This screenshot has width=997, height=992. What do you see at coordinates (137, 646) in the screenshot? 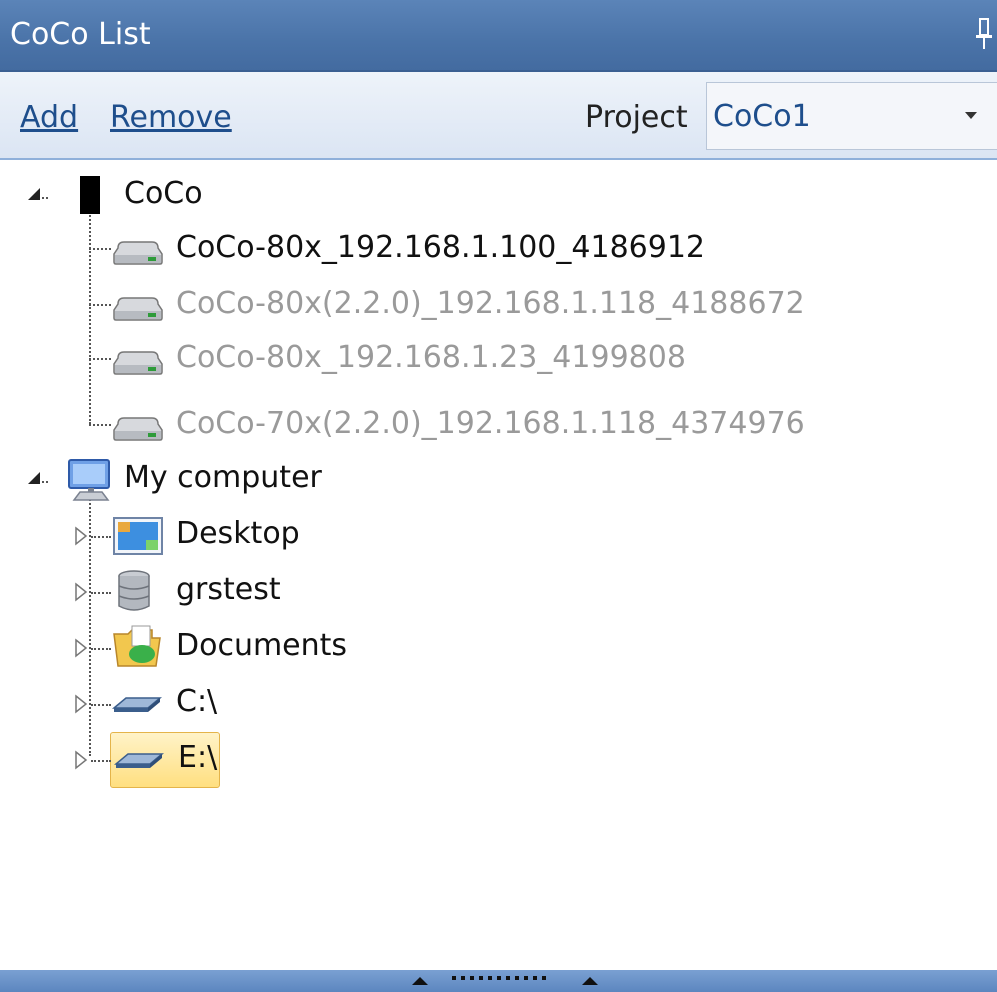
I see `documents-folder-icon` at bounding box center [137, 646].